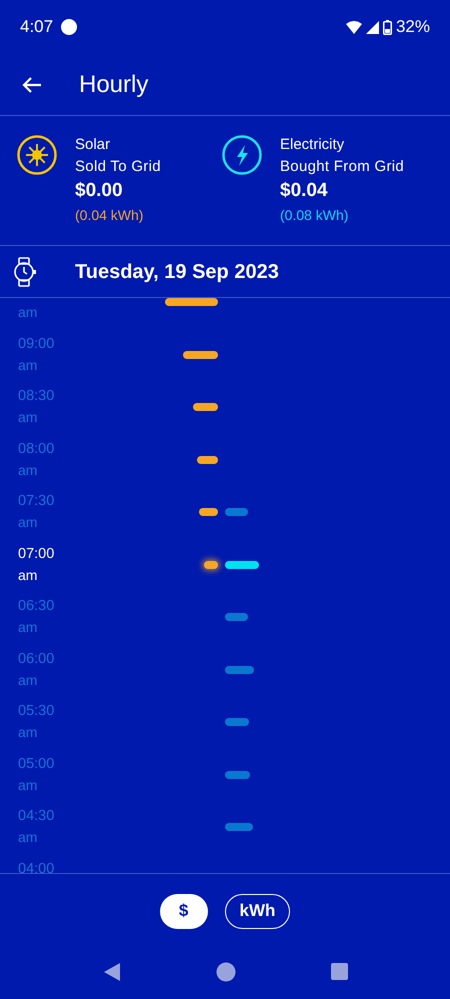 This screenshot has width=450, height=999. Describe the element at coordinates (32, 85) in the screenshot. I see `back-arrow-icon` at that location.